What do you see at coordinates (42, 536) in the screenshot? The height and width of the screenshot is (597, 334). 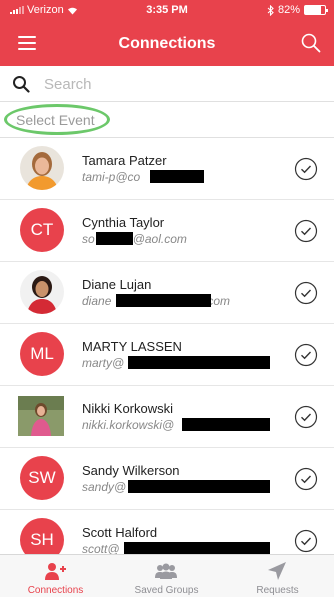 I see `avatar: SH` at bounding box center [42, 536].